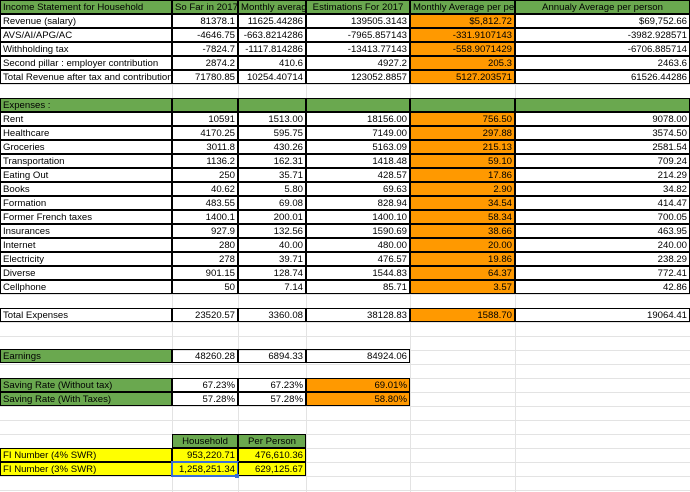 The height and width of the screenshot is (492, 690). What do you see at coordinates (272, 273) in the screenshot?
I see `value-cell: 128.74` at bounding box center [272, 273].